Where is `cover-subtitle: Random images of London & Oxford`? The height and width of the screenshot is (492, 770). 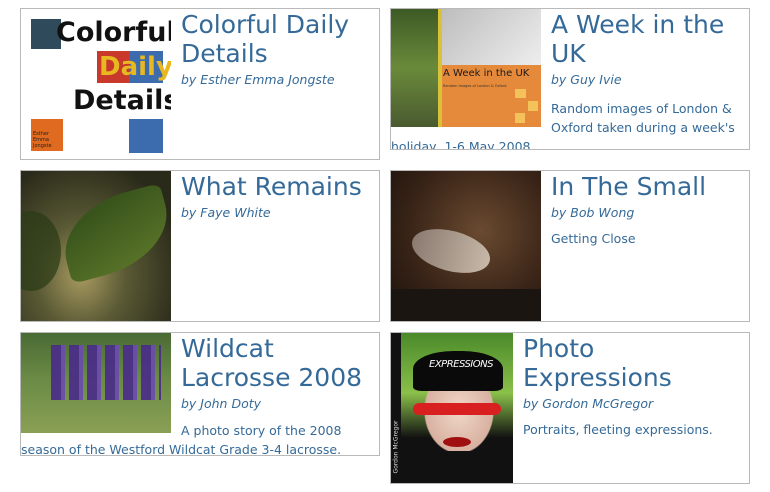 cover-subtitle: Random images of London & Oxford is located at coordinates (475, 86).